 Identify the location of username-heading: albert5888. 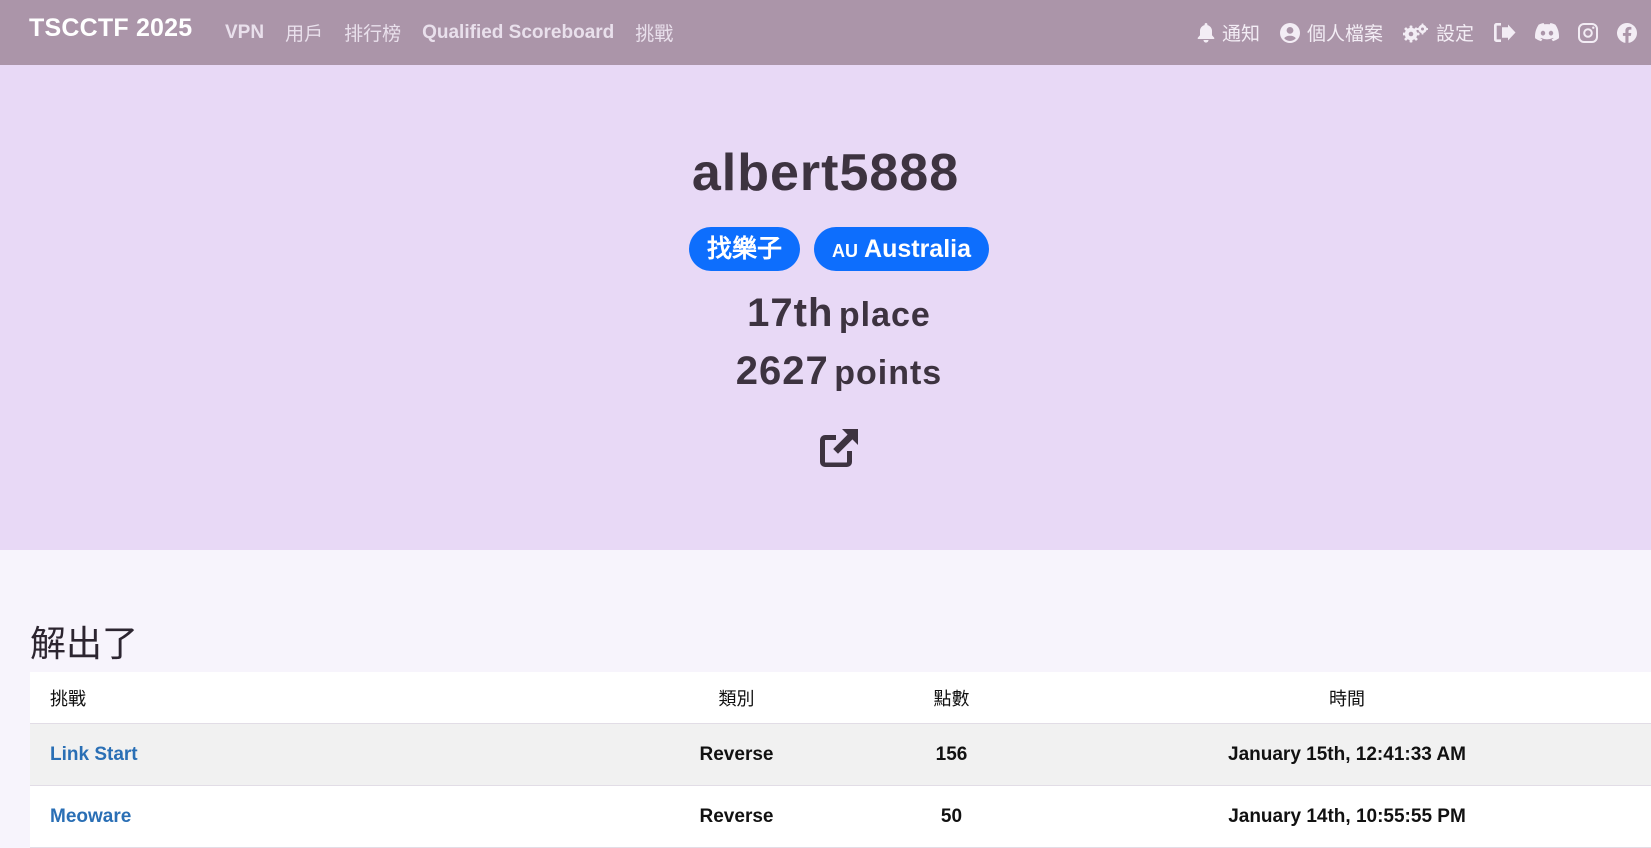
(825, 173).